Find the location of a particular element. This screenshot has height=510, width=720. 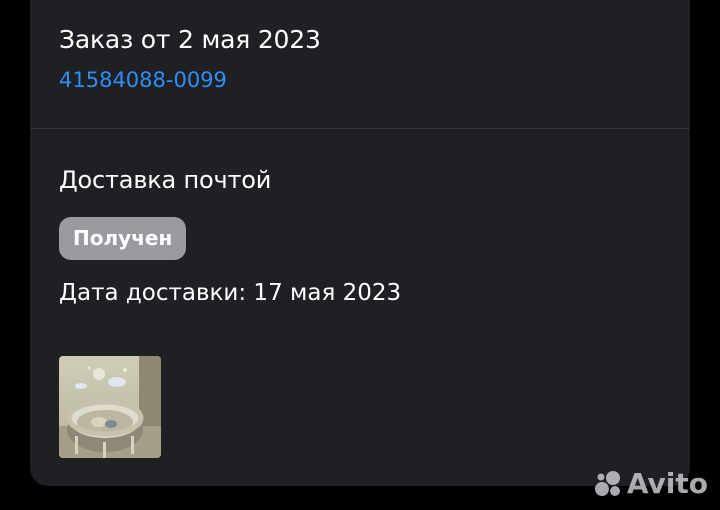

divider is located at coordinates (360, 128).